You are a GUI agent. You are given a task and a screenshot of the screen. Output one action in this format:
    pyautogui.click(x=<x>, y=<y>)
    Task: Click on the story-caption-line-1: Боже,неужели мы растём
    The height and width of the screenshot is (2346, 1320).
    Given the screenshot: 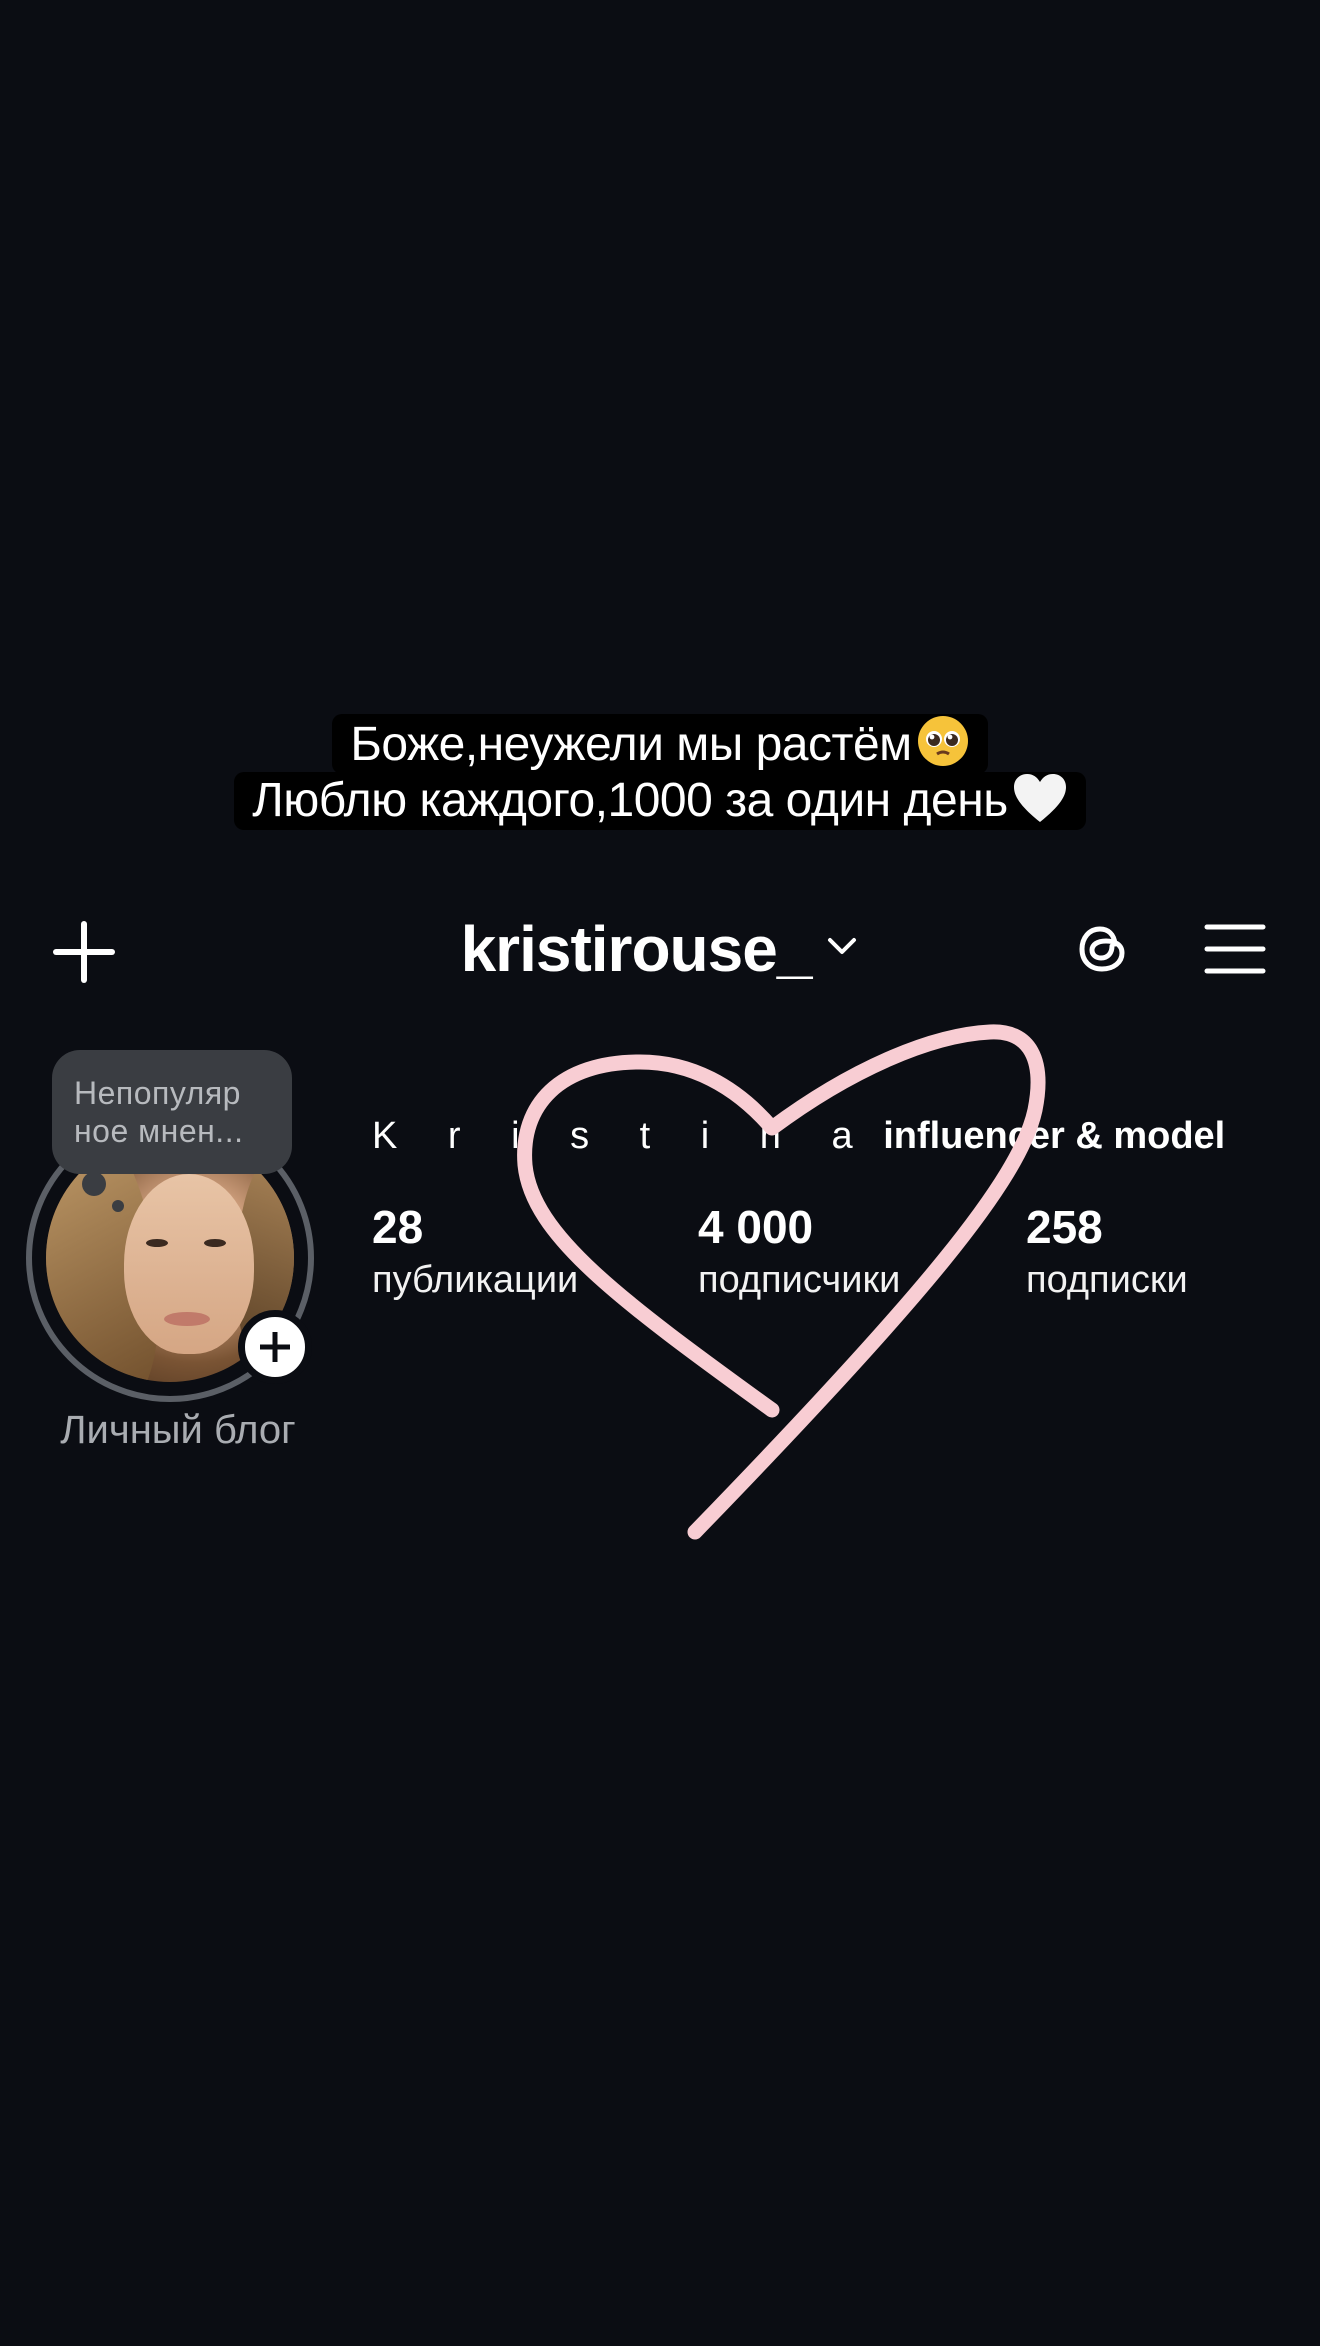 What is the action you would take?
    pyautogui.click(x=660, y=744)
    